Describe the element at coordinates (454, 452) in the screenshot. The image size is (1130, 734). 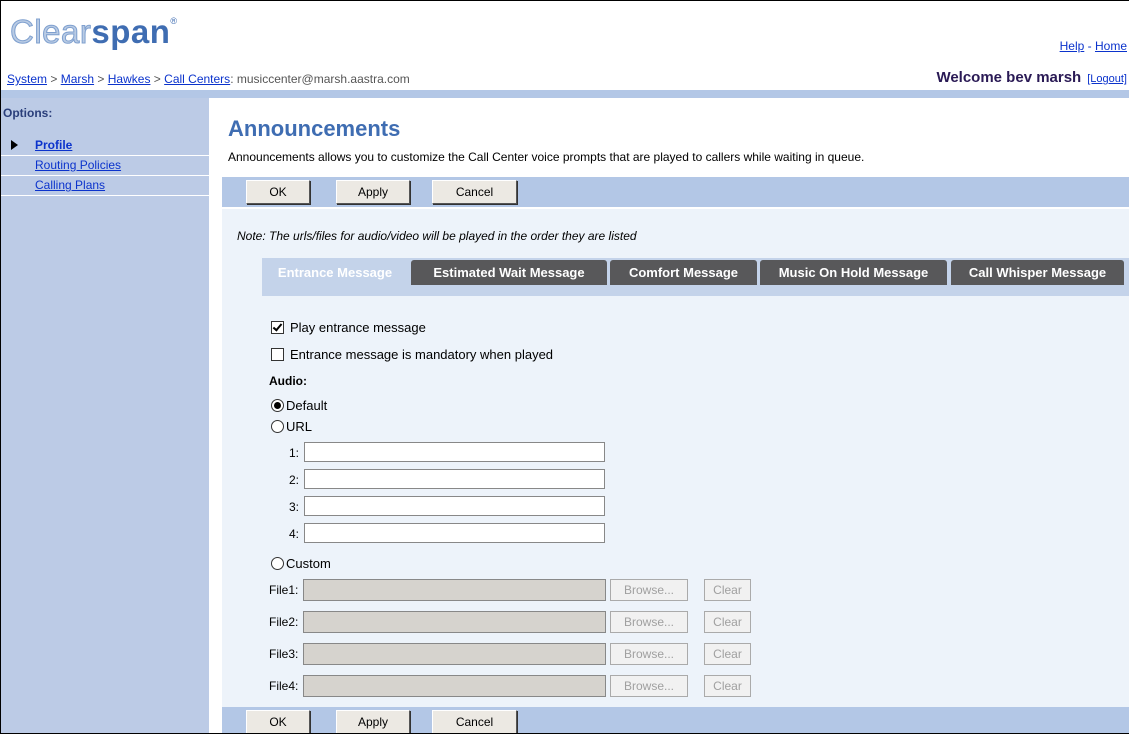
I see `url-1-input` at that location.